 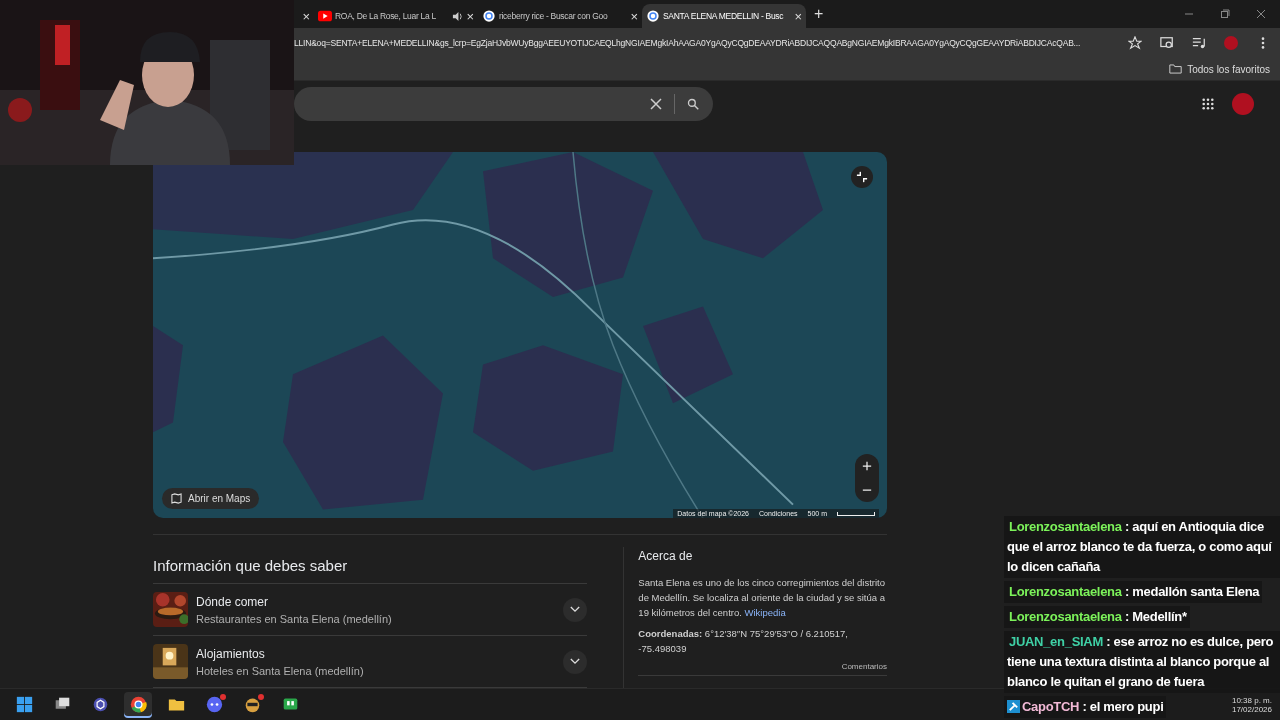 I want to click on about-heading: Acerca de, so click(x=666, y=556).